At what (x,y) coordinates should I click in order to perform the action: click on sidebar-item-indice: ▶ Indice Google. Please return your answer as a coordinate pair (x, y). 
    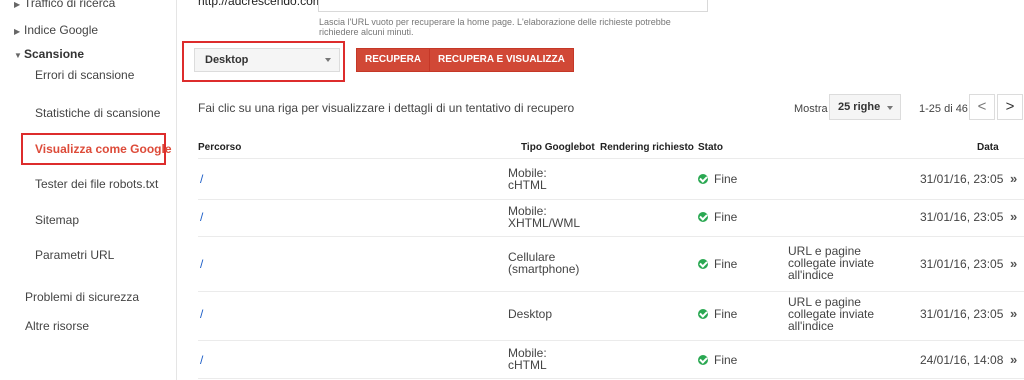
    Looking at the image, I should click on (56, 30).